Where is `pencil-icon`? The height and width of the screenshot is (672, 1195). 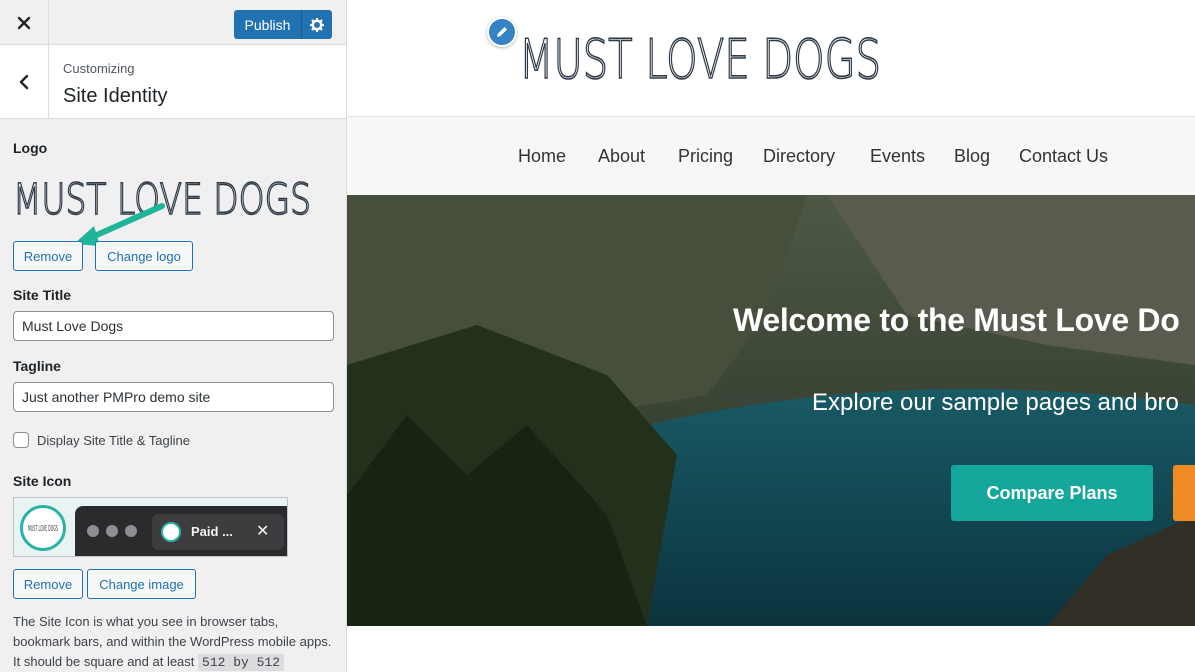
pencil-icon is located at coordinates (502, 32).